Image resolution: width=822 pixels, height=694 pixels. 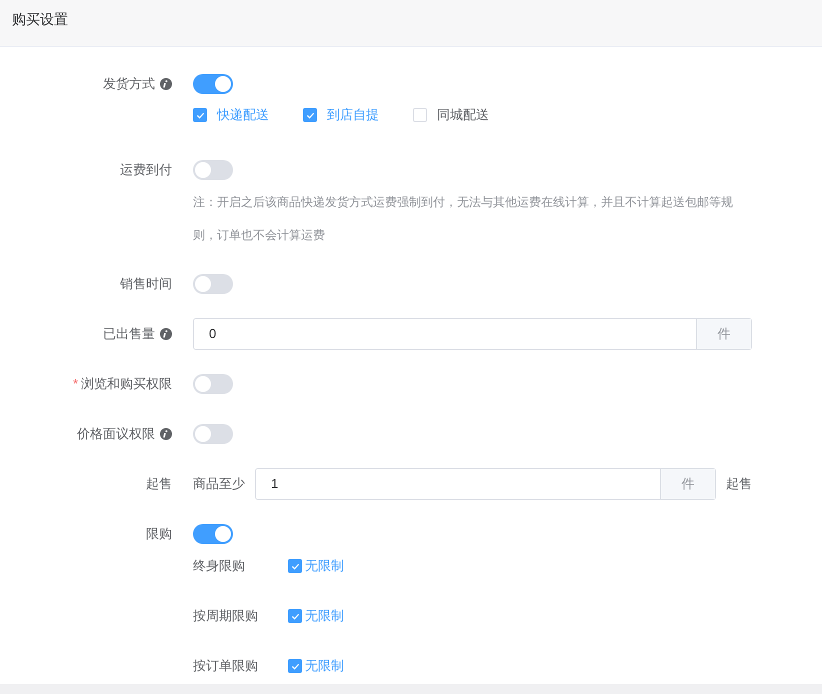 What do you see at coordinates (463, 115) in the screenshot?
I see `checkbox-label: 同城配送` at bounding box center [463, 115].